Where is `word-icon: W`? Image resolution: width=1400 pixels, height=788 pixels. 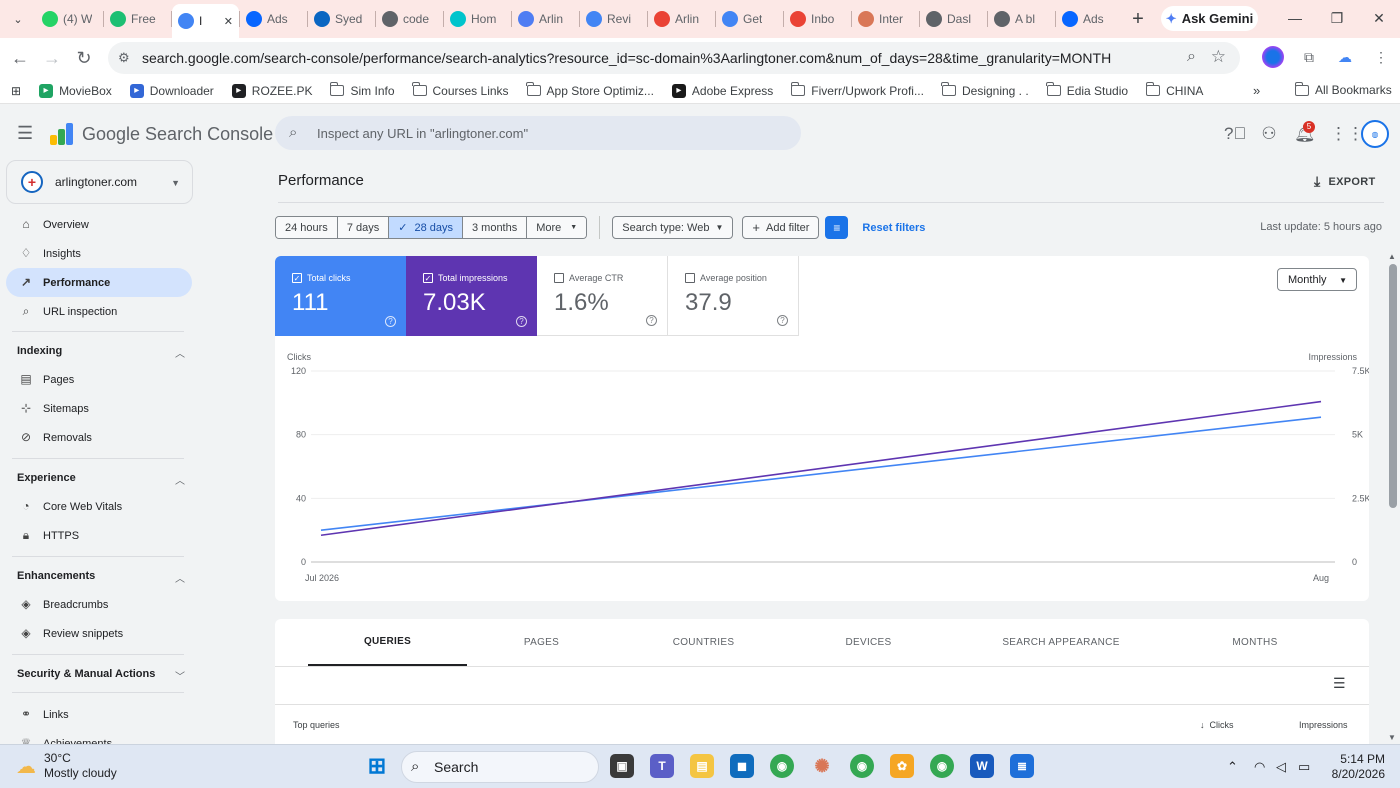 word-icon: W is located at coordinates (982, 766).